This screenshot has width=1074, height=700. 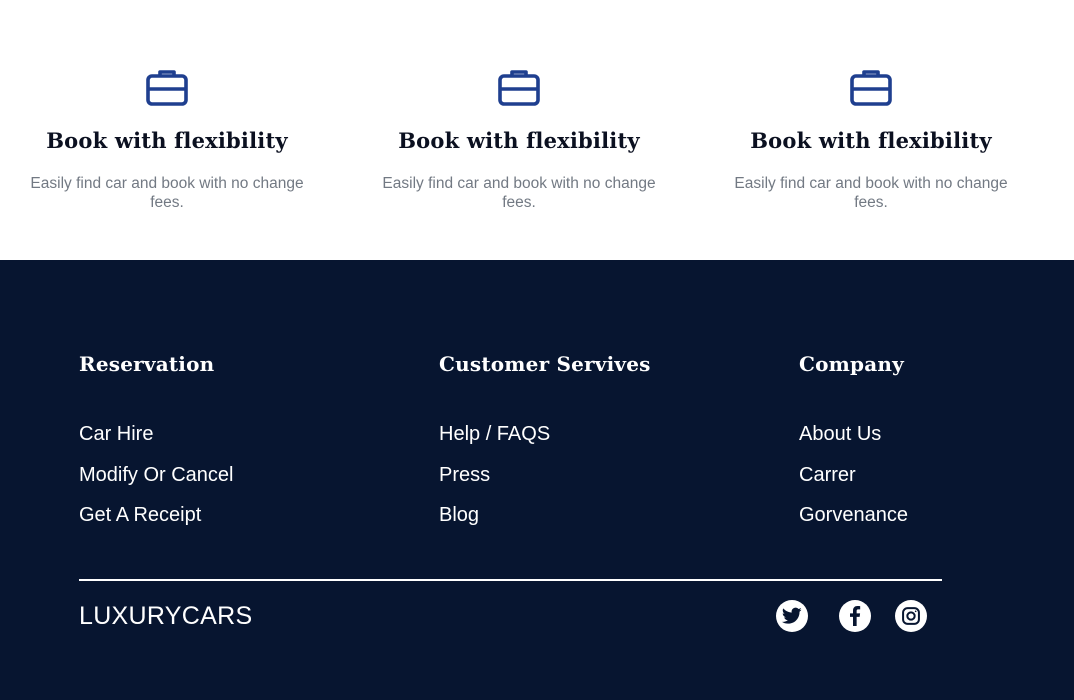 I want to click on footer-link-list: About Us Carrer Gorvenance, so click(x=853, y=483).